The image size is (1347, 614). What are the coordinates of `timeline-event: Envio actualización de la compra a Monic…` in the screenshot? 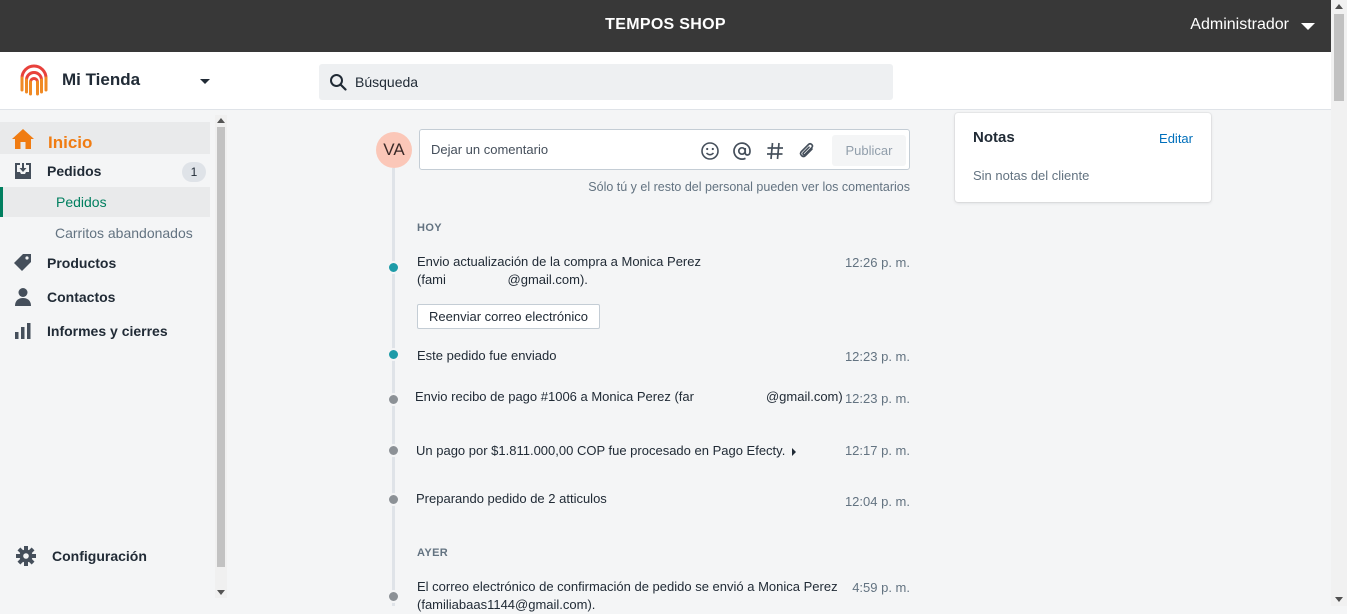 It's located at (559, 271).